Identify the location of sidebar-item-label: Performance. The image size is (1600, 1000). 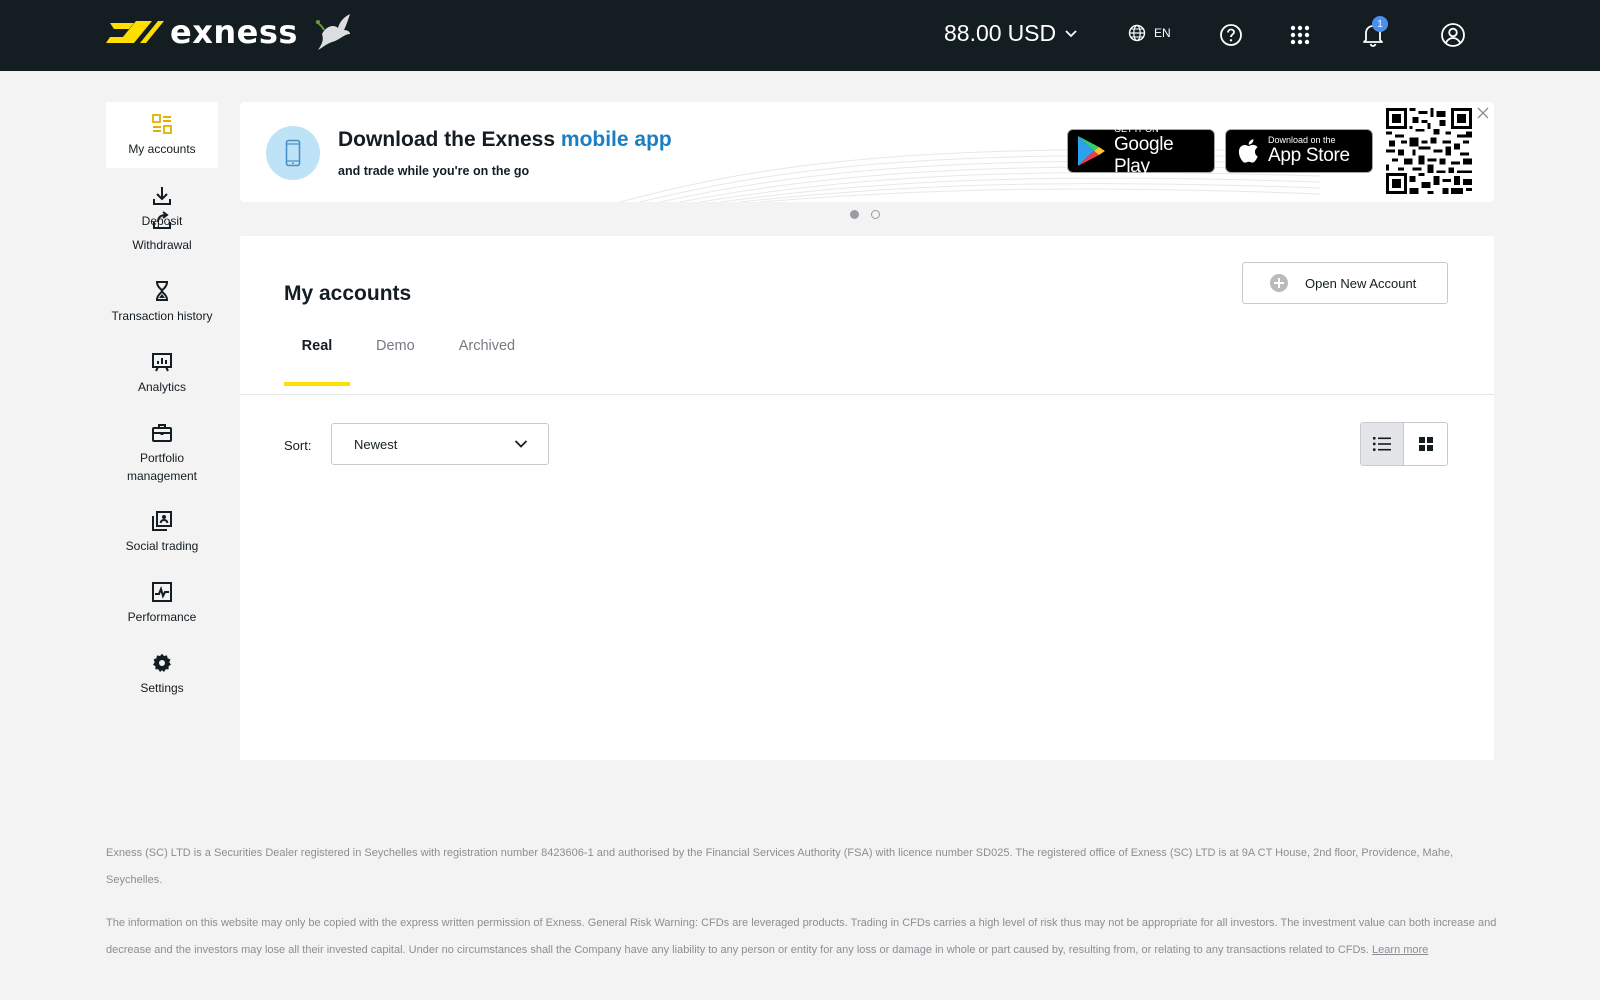
(162, 617).